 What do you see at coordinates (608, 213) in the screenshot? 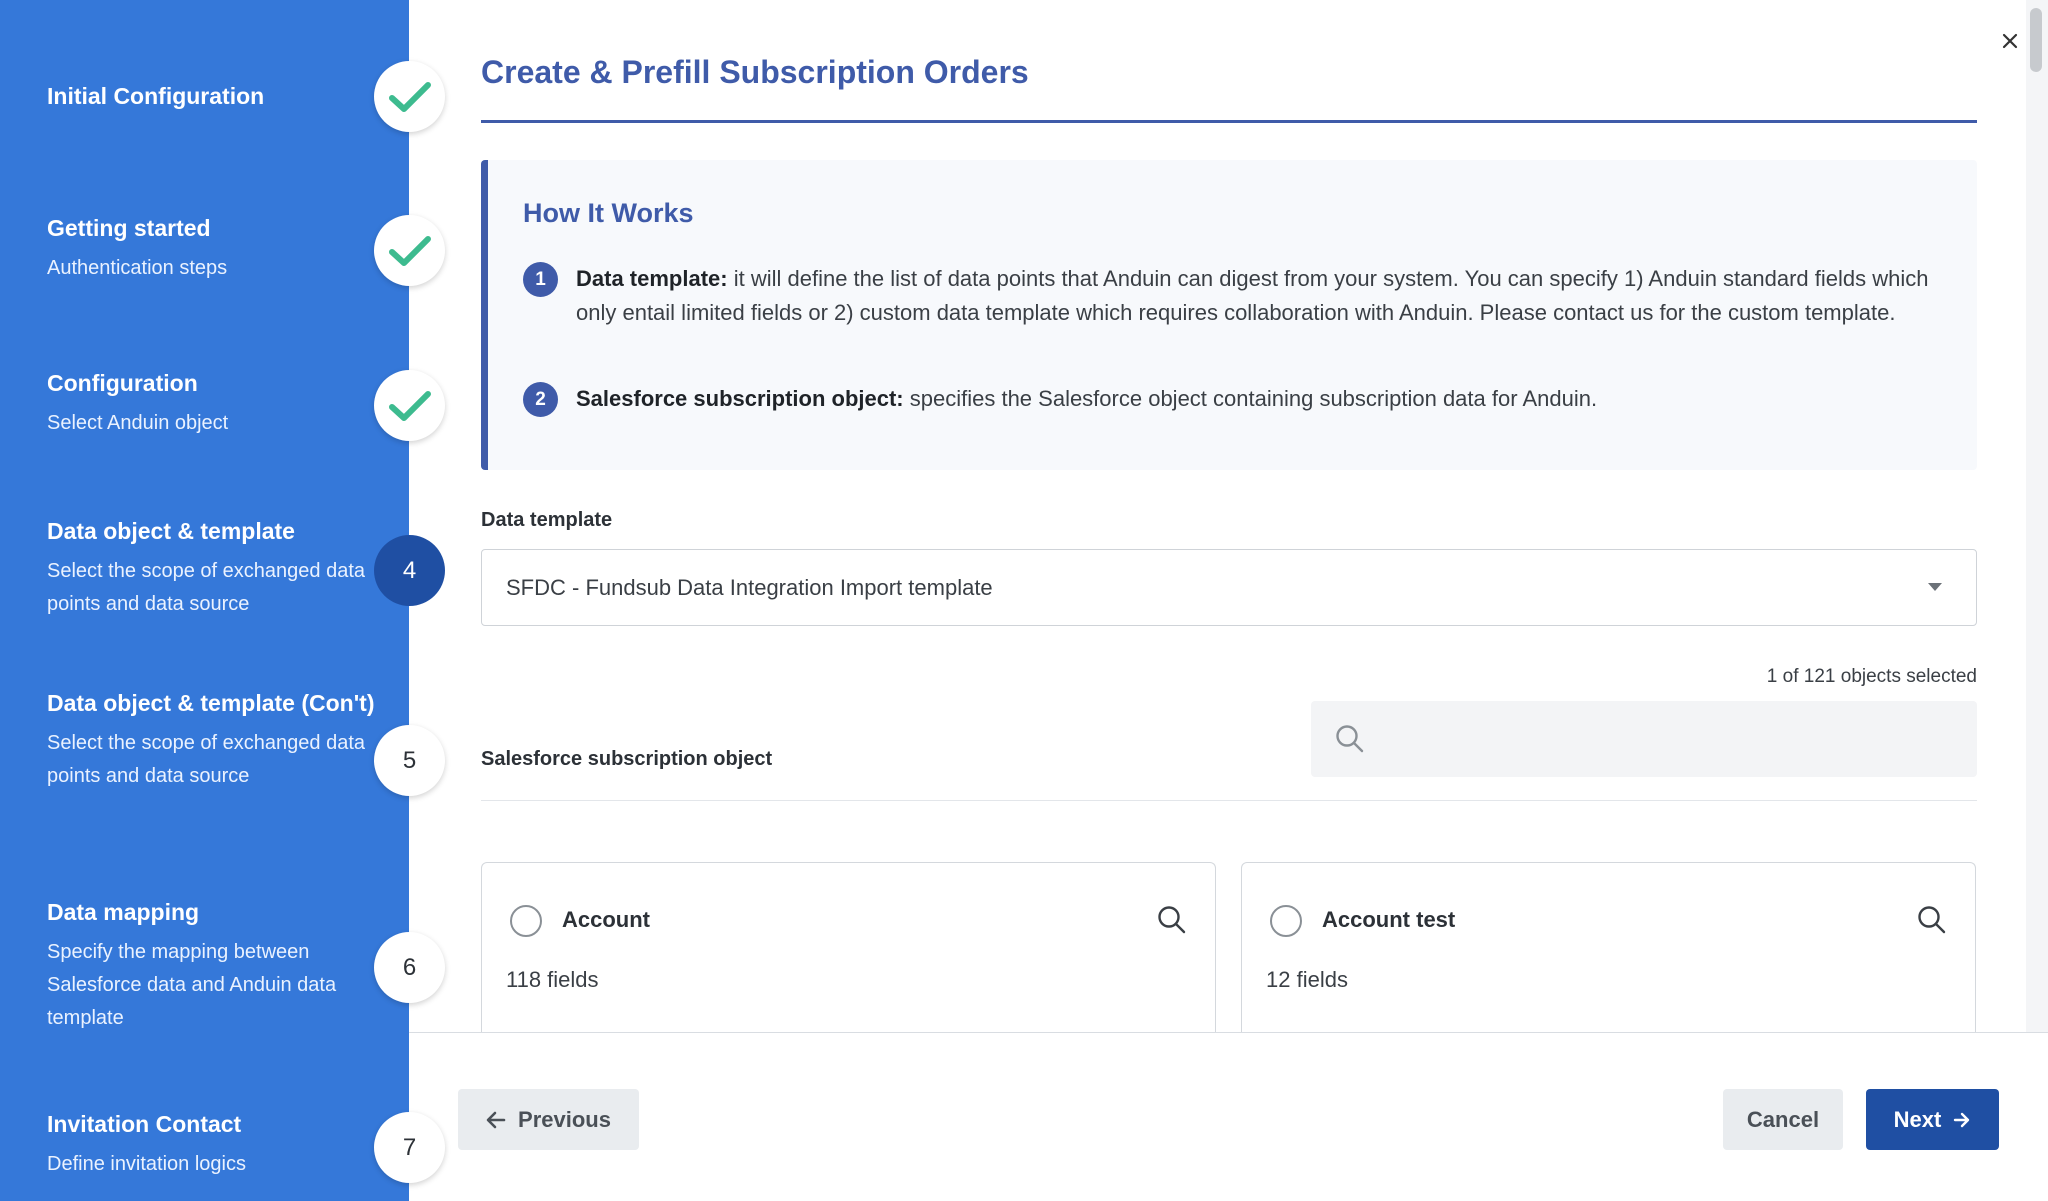
I see `how-it-works-title: How It Works` at bounding box center [608, 213].